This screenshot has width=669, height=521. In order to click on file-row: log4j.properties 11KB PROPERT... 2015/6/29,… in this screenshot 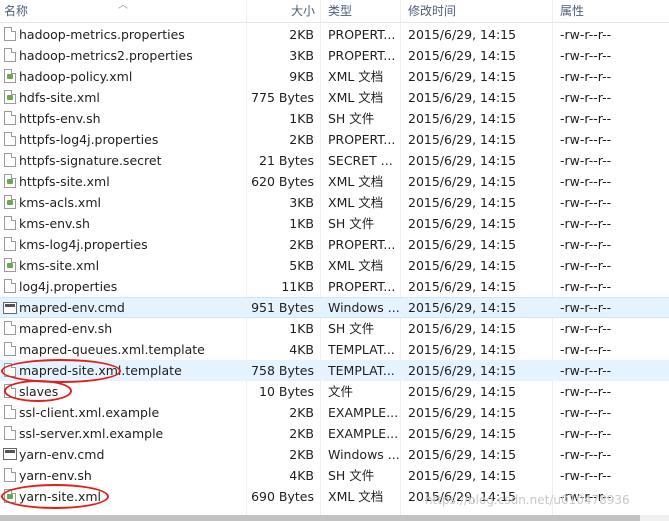, I will do `click(334, 286)`.